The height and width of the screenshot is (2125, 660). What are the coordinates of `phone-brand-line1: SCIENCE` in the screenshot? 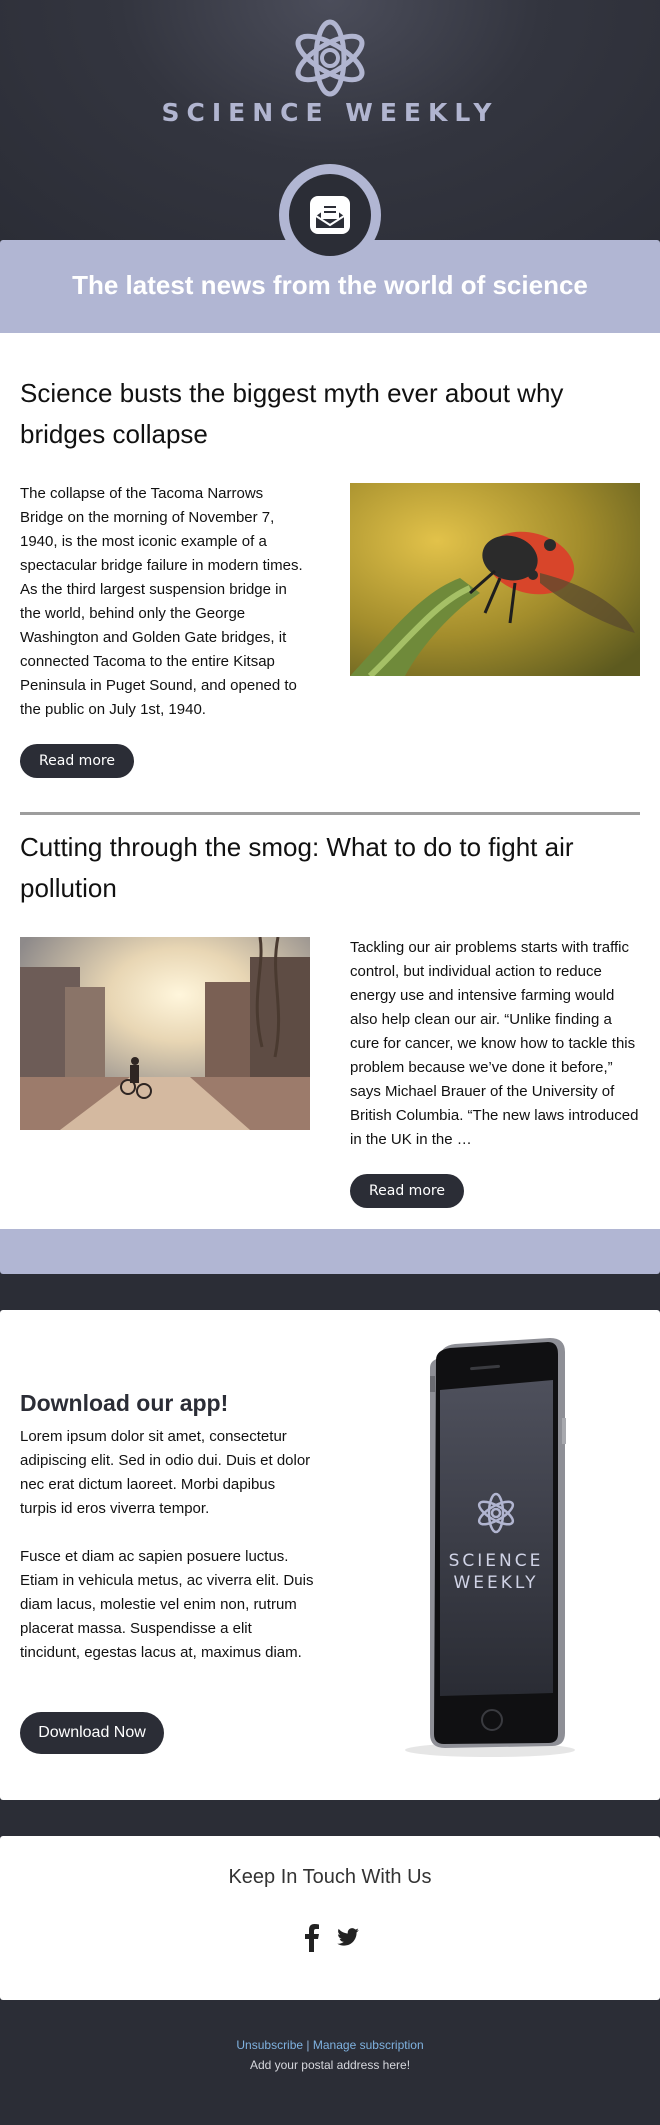 It's located at (496, 1561).